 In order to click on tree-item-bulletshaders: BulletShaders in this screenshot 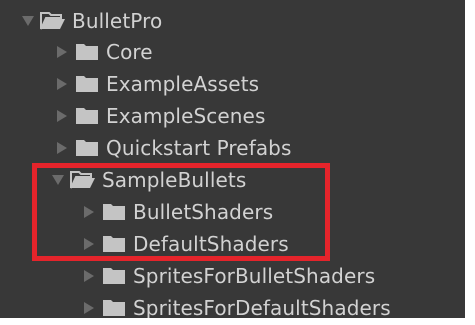, I will do `click(176, 212)`.